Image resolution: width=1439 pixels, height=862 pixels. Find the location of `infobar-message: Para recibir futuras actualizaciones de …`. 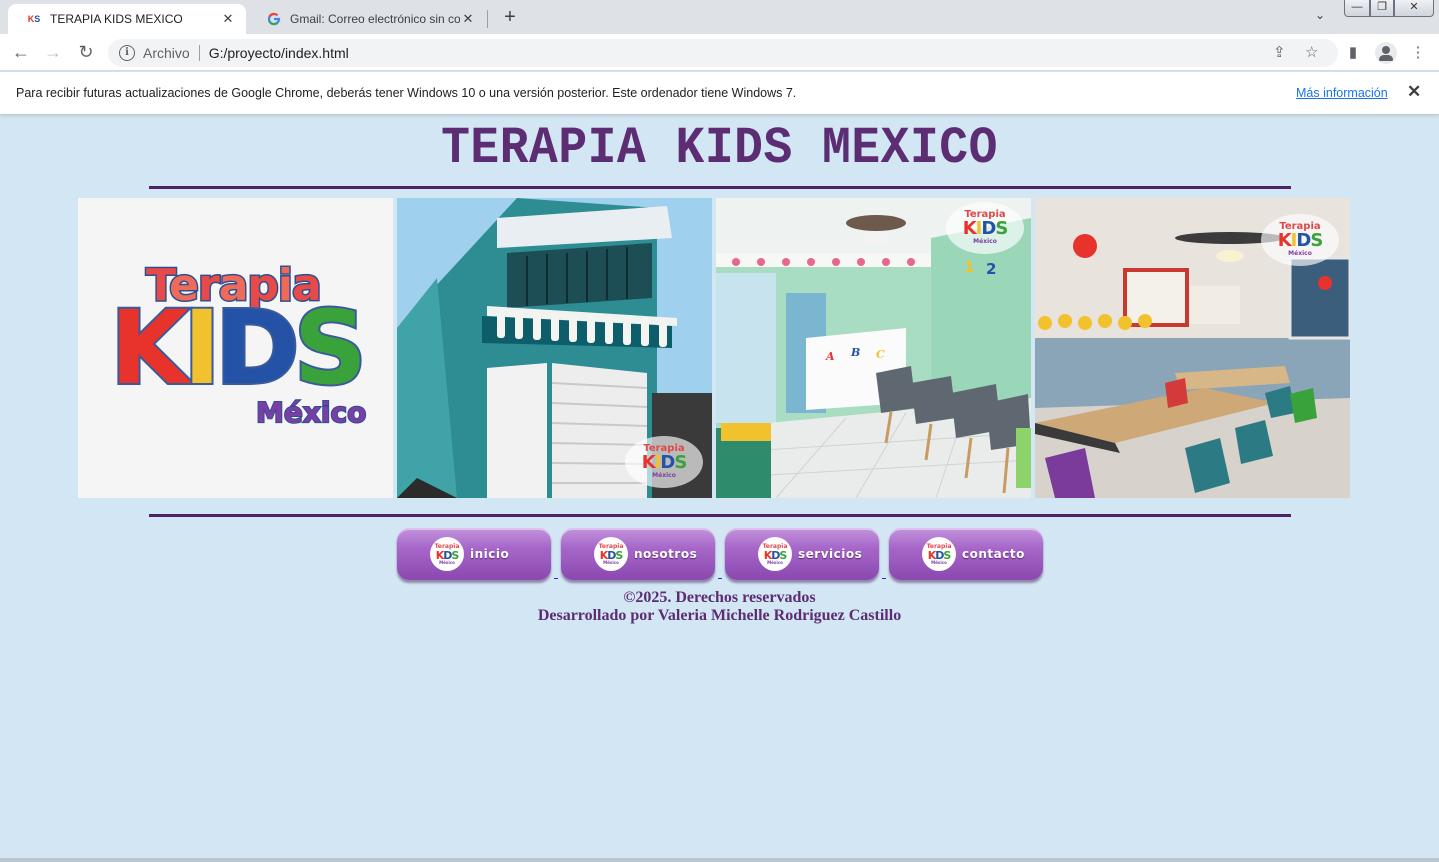

infobar-message: Para recibir futuras actualizaciones de … is located at coordinates (406, 93).